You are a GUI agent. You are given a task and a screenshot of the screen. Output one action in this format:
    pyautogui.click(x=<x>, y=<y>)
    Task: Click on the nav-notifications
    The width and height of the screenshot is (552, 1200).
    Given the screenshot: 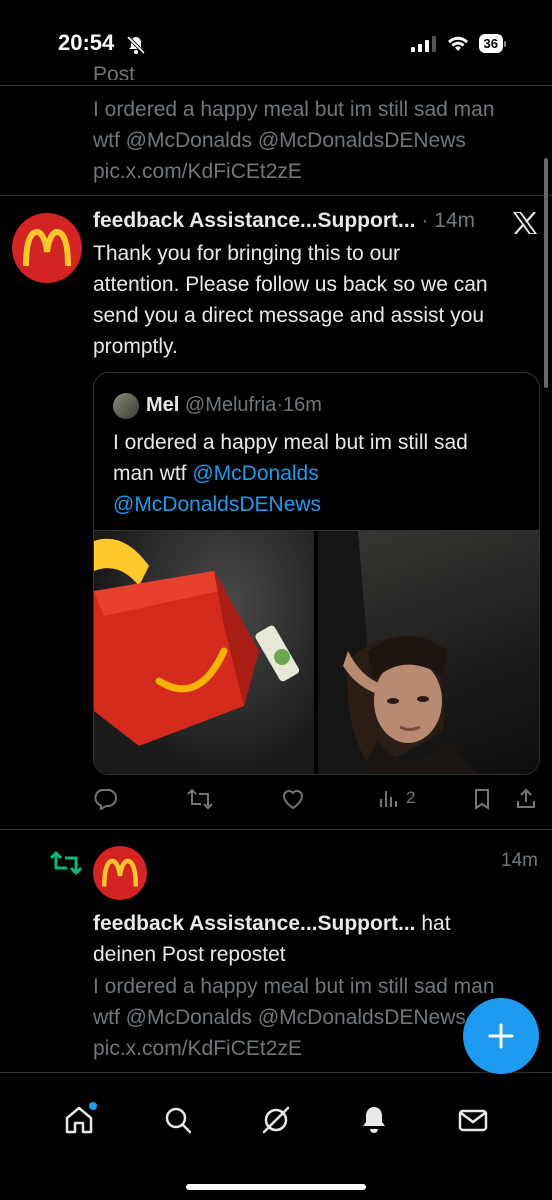 What is the action you would take?
    pyautogui.click(x=374, y=1120)
    